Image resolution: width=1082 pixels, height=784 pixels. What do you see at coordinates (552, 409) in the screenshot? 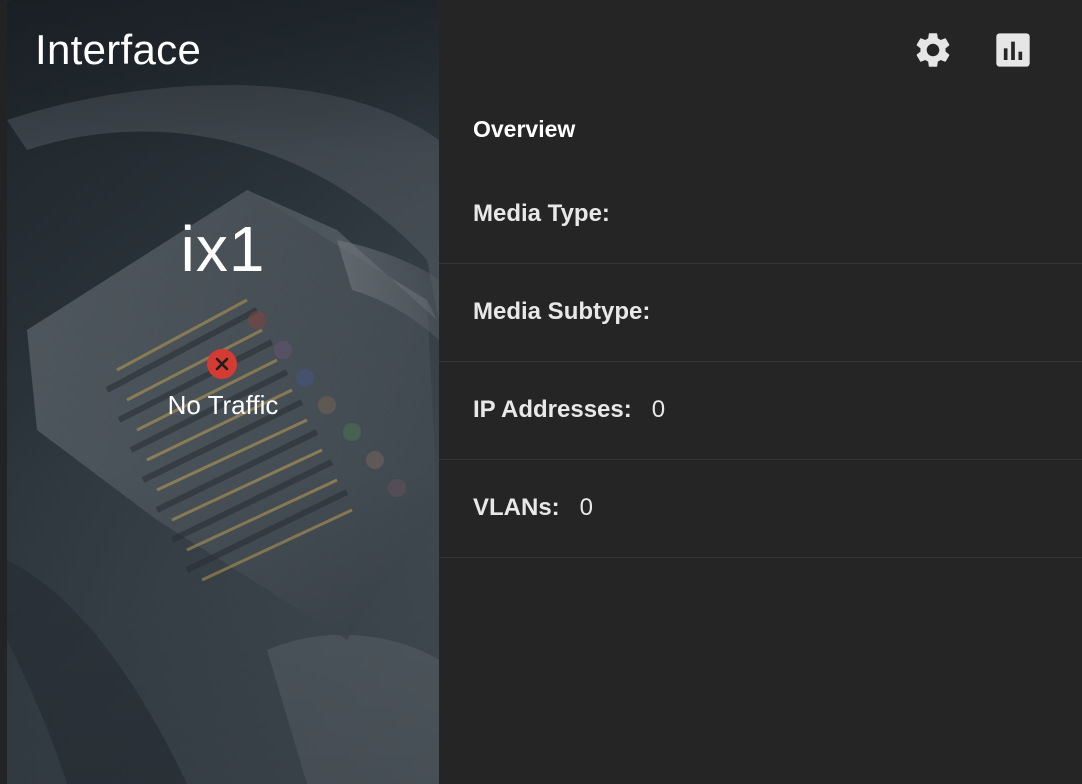
I see `ip-addresses-label: IP Addresses:` at bounding box center [552, 409].